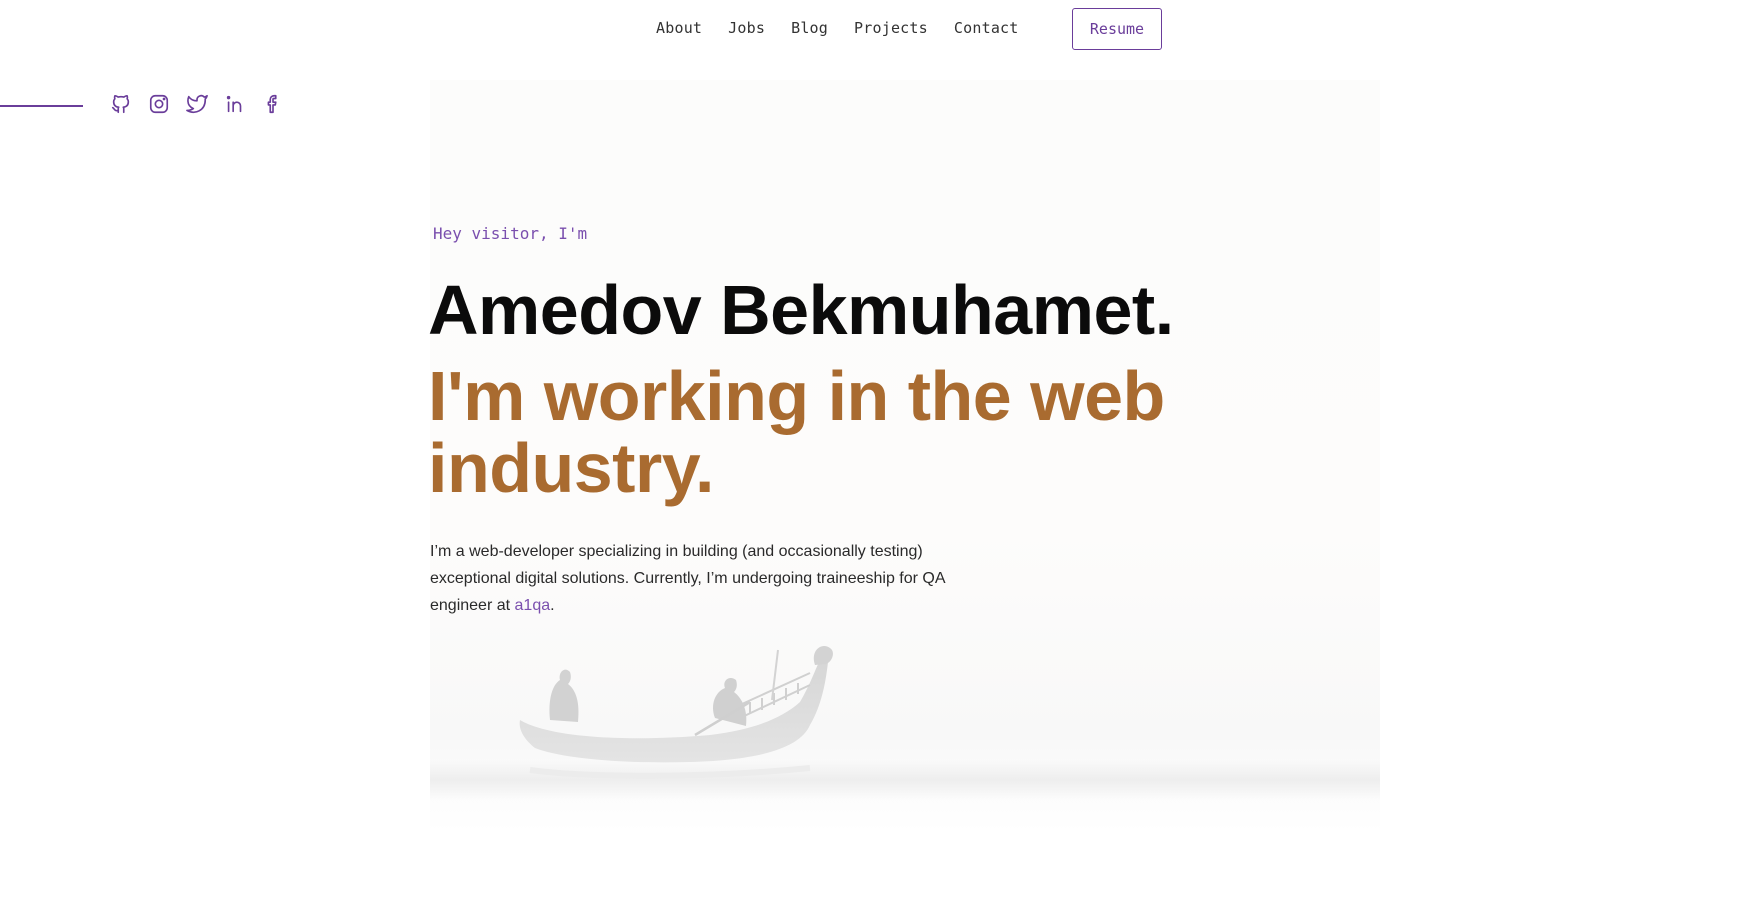 The image size is (1743, 912). Describe the element at coordinates (676, 712) in the screenshot. I see `boat-illustration` at that location.